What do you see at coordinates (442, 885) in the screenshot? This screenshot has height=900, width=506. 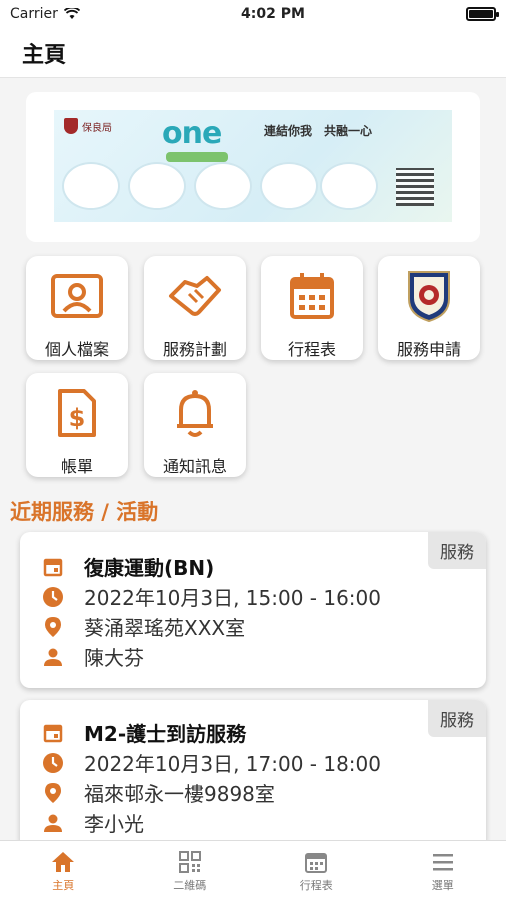 I see `tab-label: 選單` at bounding box center [442, 885].